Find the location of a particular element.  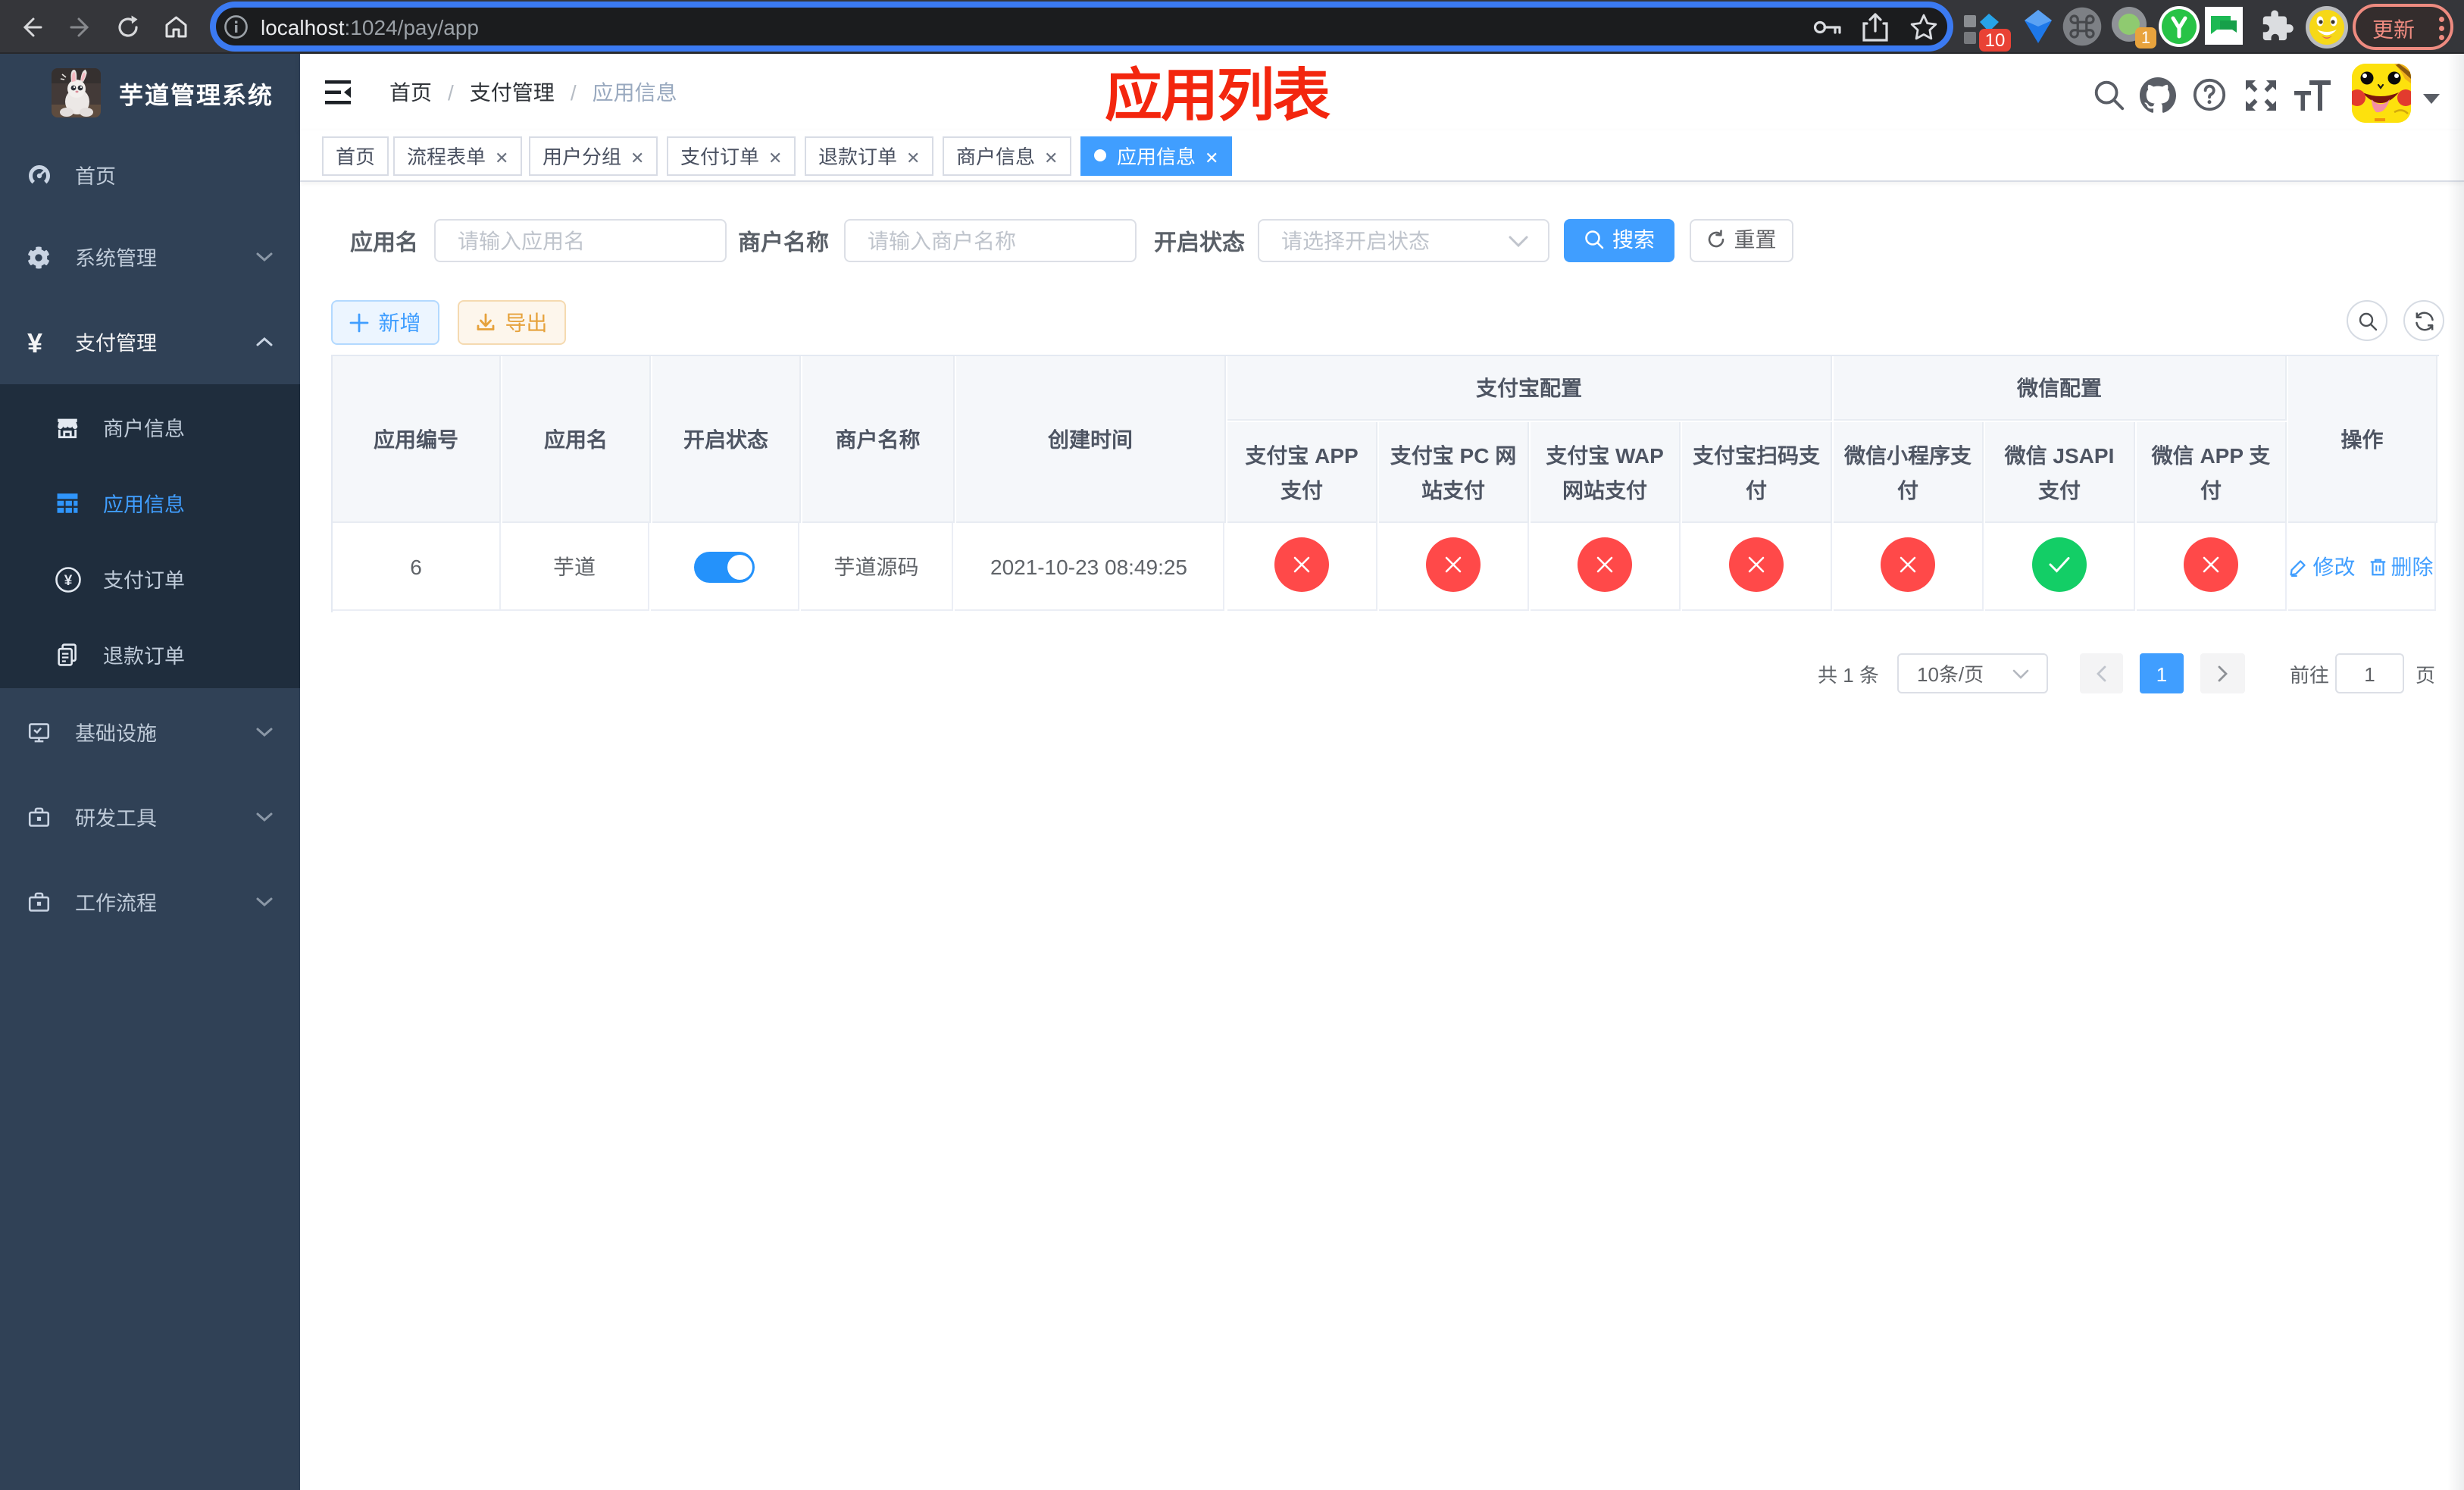

svg-text: 1 is located at coordinates (2145, 37).